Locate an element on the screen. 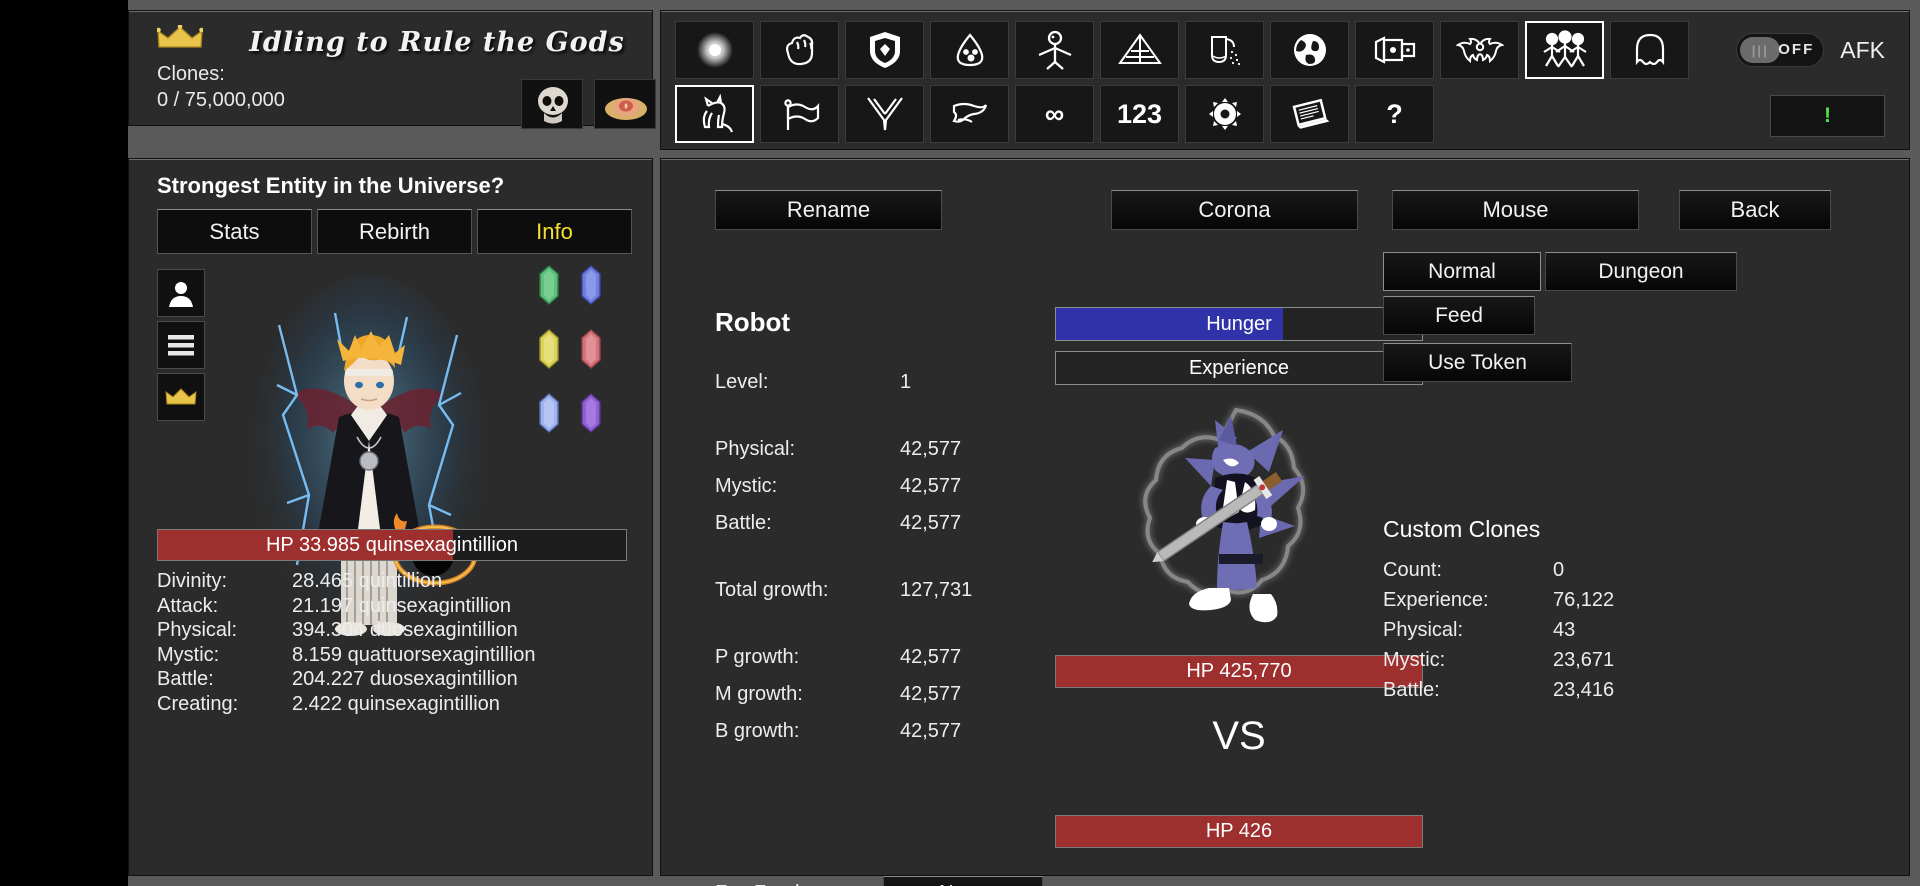 The image size is (1920, 886). ghost-icon is located at coordinates (1649, 50).